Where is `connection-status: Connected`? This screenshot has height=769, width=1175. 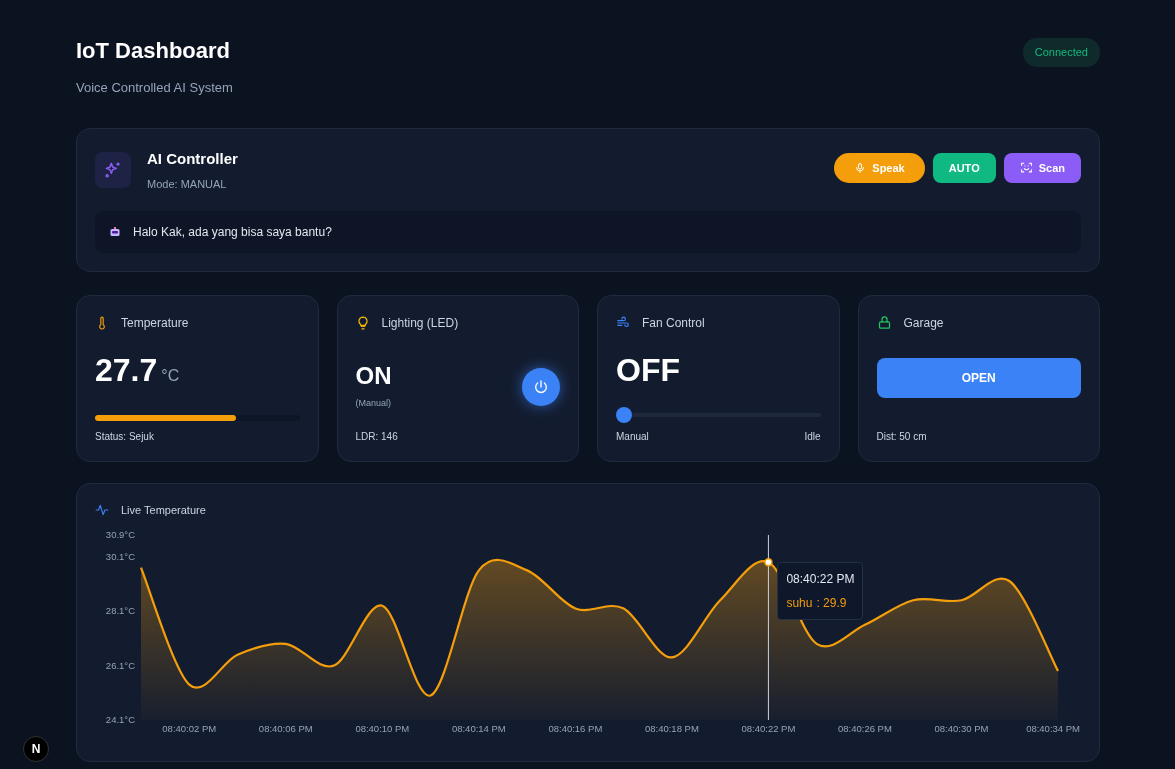 connection-status: Connected is located at coordinates (1061, 52).